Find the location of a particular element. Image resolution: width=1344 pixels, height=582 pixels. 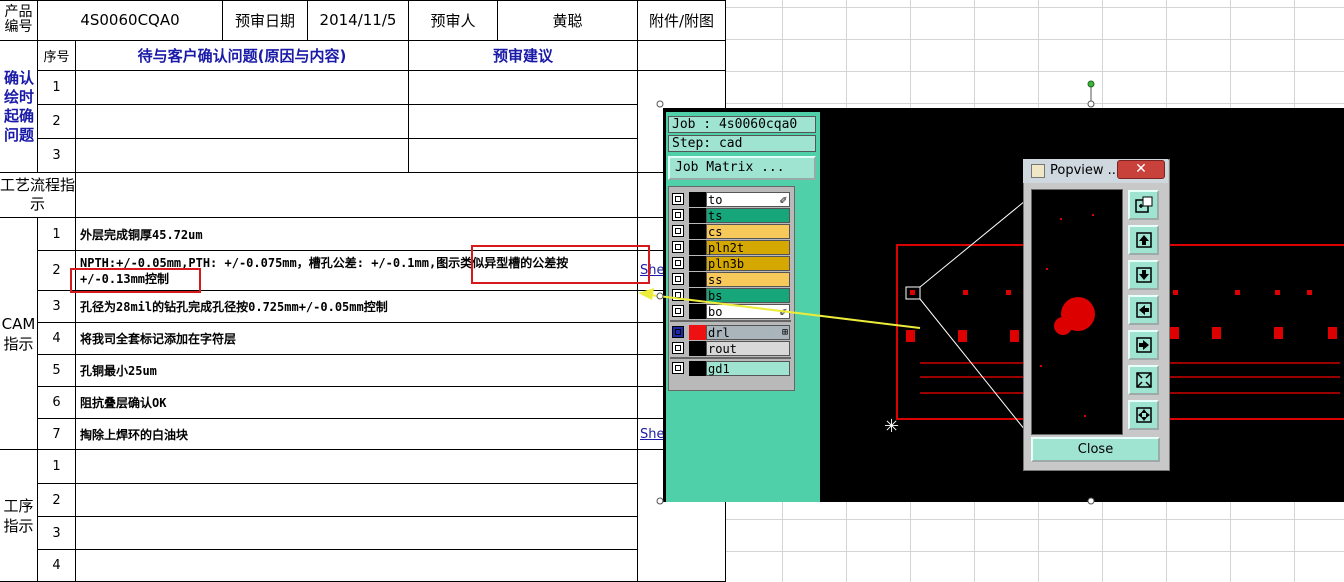

product-no-label: 产品编号 is located at coordinates (19, 20).